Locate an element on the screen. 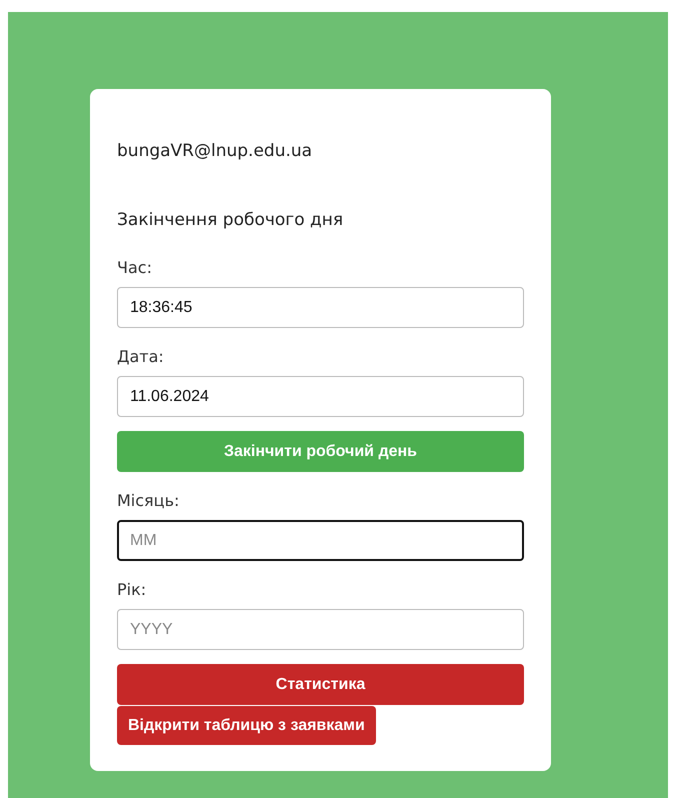 This screenshot has width=676, height=798. user-email: bungaVR@lnup.edu.ua is located at coordinates (214, 151).